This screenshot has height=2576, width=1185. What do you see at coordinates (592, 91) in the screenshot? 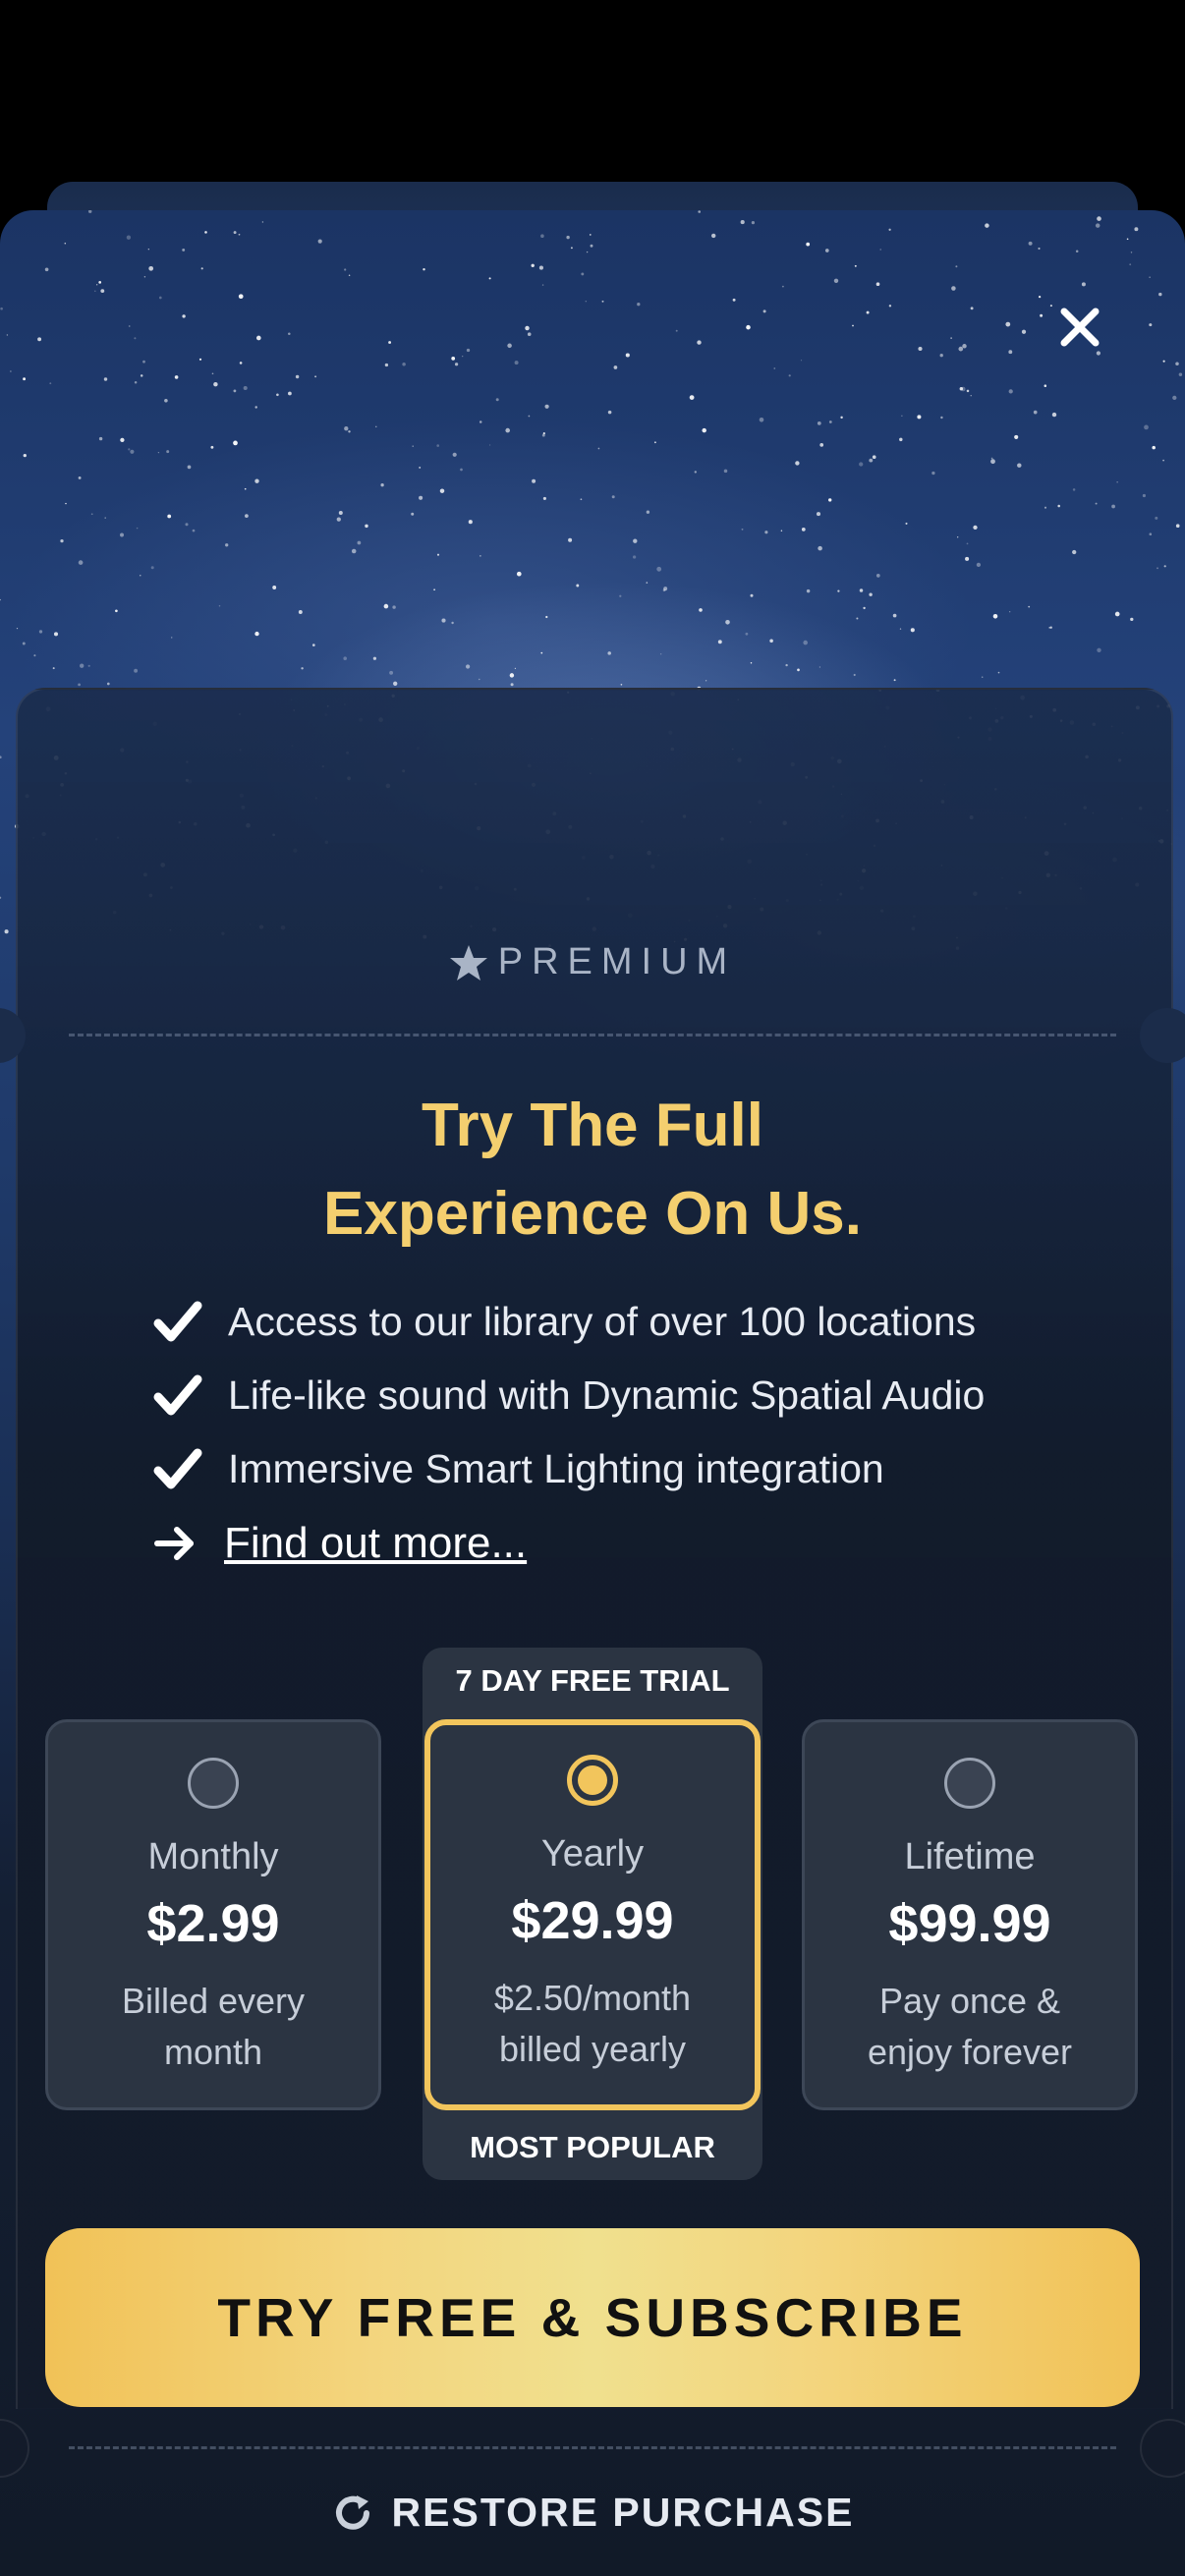
I see `status-bar-area` at bounding box center [592, 91].